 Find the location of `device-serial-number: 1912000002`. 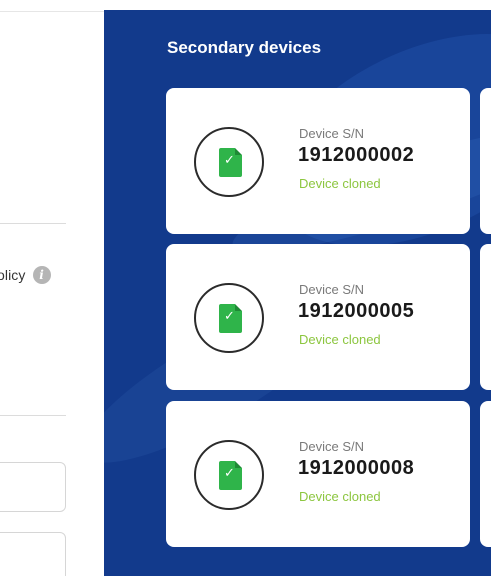

device-serial-number: 1912000002 is located at coordinates (356, 155).